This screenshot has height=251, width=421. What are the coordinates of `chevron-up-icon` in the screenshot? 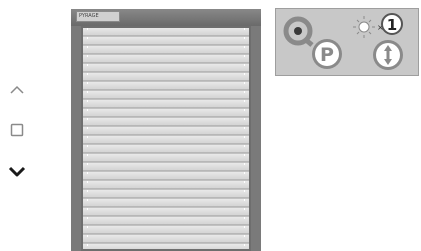 It's located at (17, 89).